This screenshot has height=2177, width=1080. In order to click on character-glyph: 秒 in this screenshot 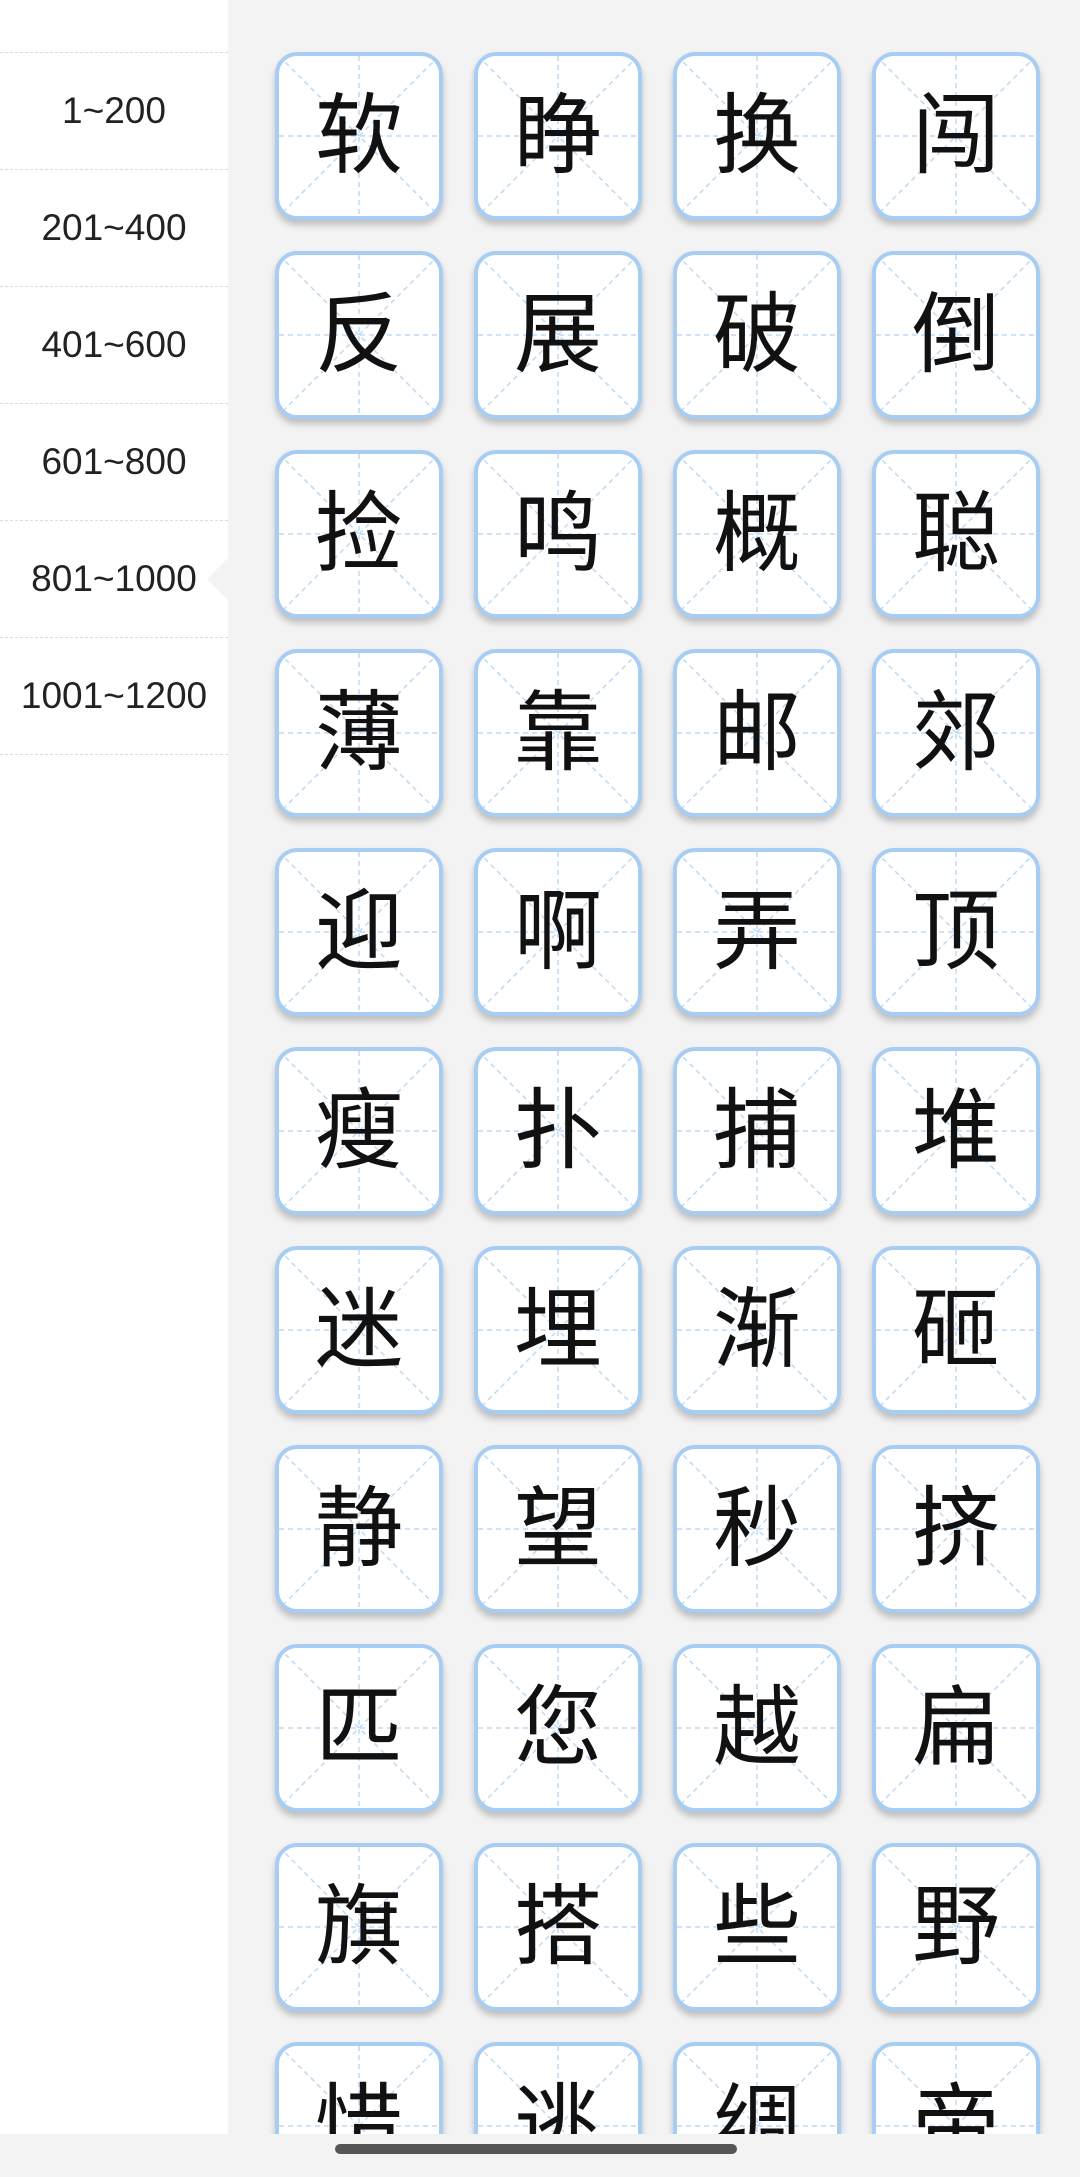, I will do `click(756, 1528)`.